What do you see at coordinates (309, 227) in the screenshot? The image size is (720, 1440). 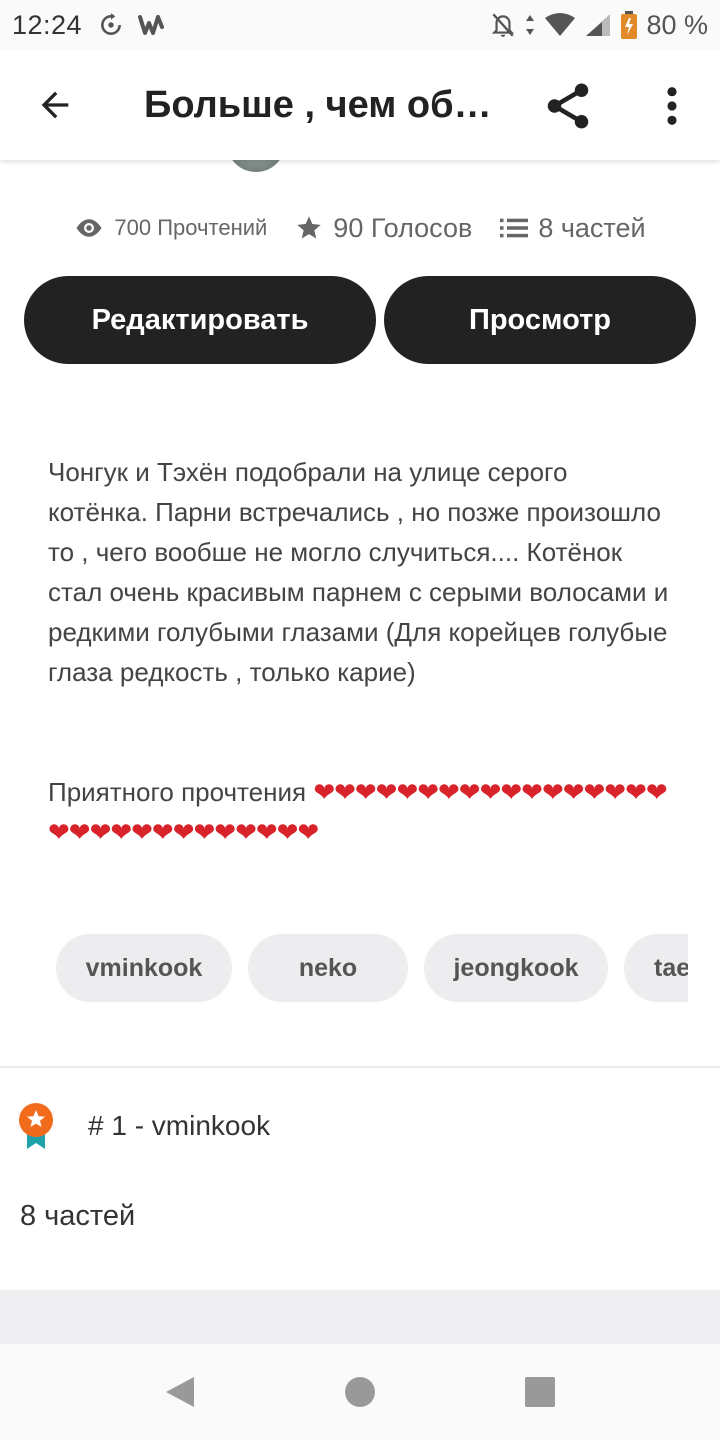 I see `star-icon` at bounding box center [309, 227].